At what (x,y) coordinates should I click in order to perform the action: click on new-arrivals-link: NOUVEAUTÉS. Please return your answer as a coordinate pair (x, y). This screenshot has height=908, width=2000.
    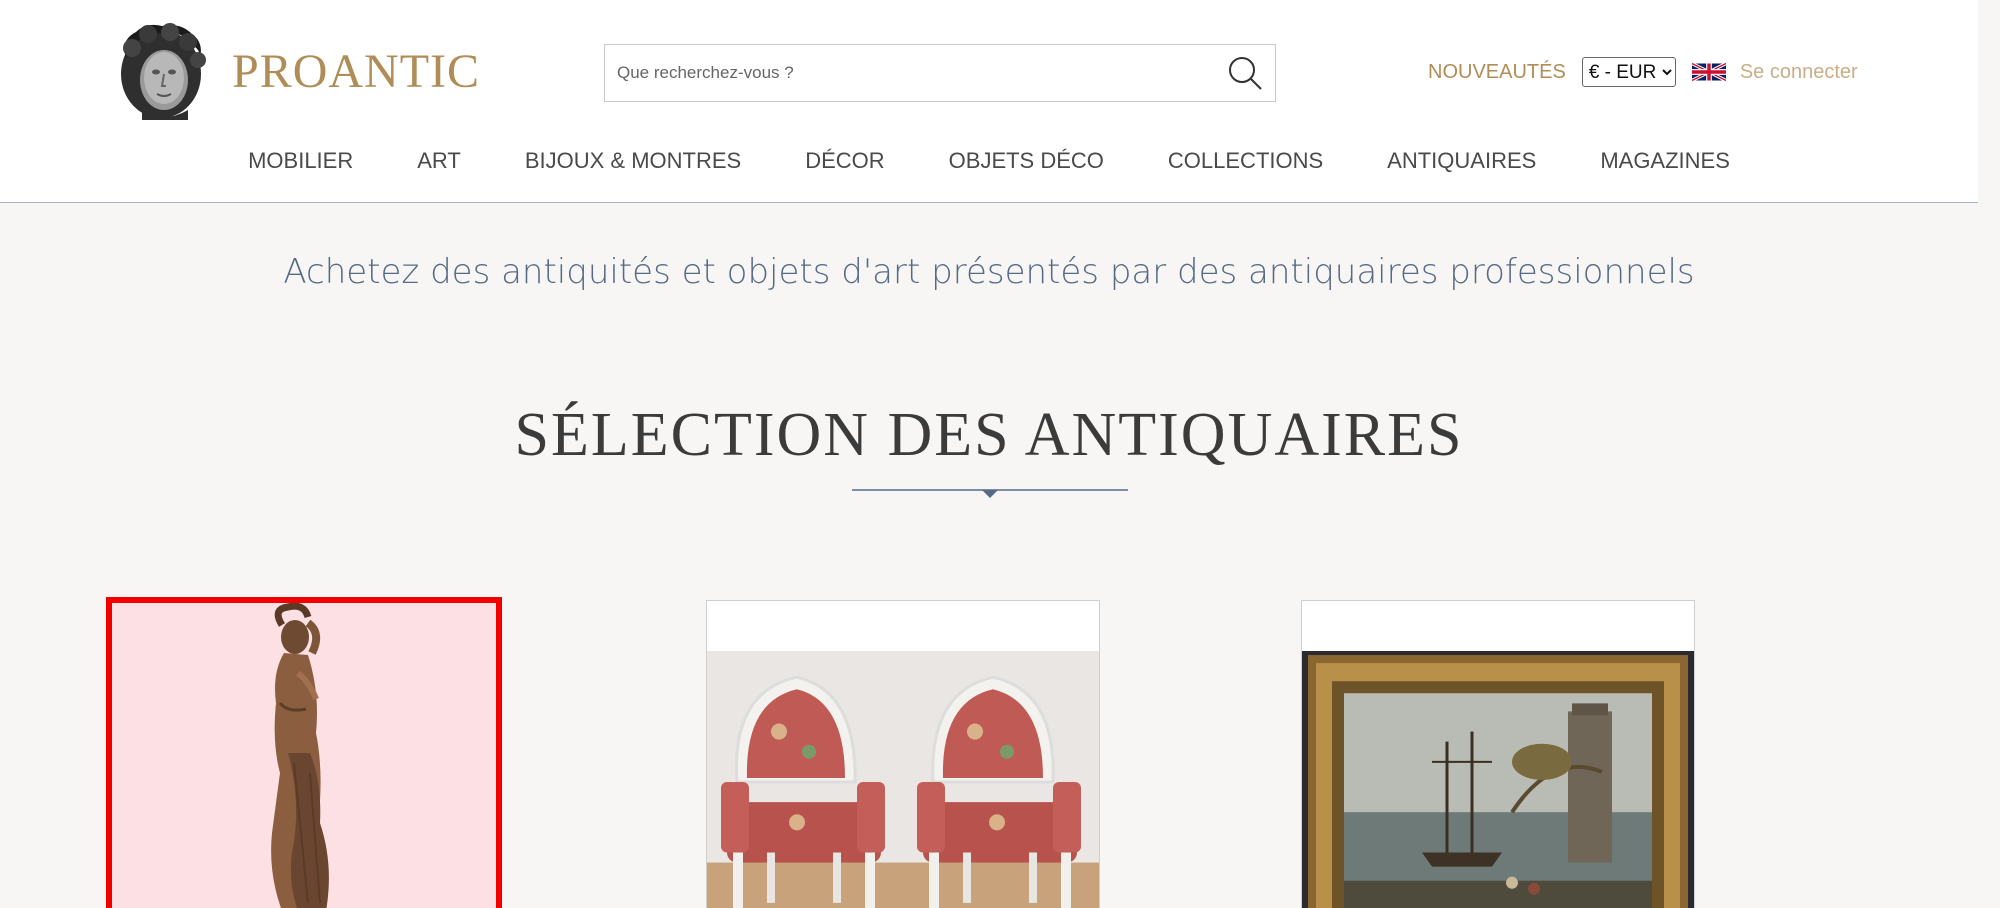
    Looking at the image, I should click on (1497, 72).